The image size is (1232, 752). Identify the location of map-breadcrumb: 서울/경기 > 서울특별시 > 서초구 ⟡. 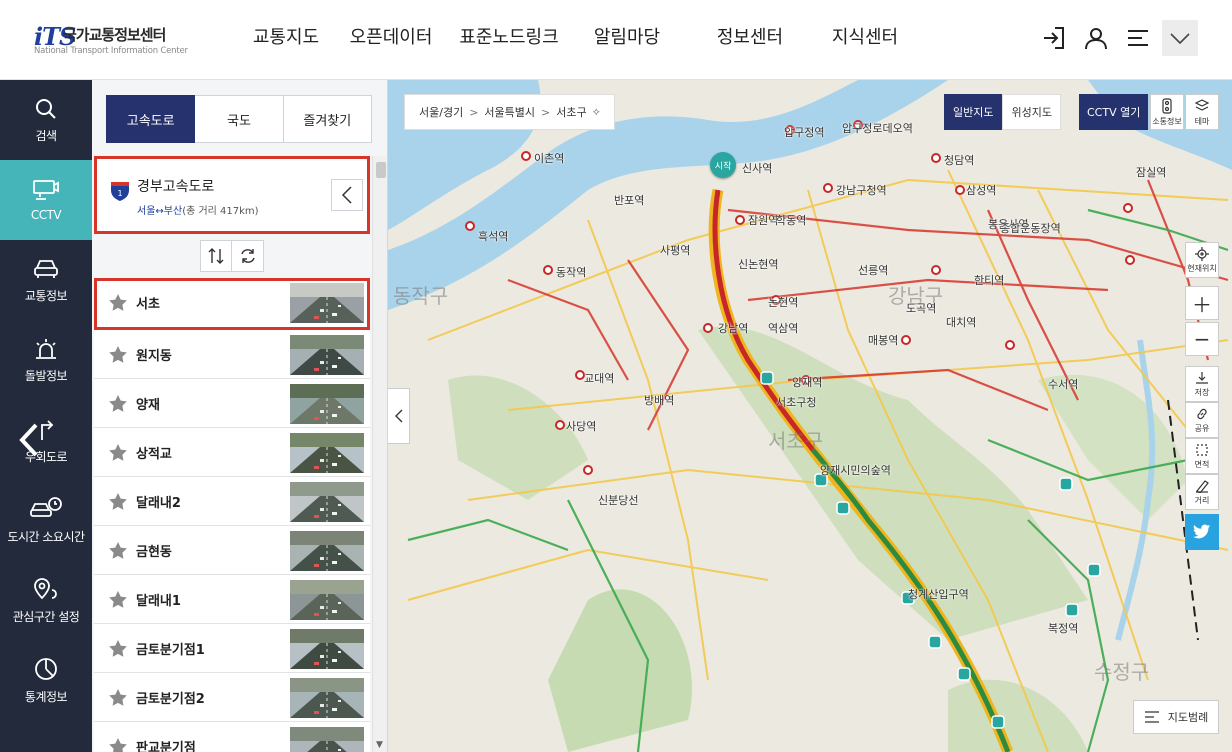
(509, 112).